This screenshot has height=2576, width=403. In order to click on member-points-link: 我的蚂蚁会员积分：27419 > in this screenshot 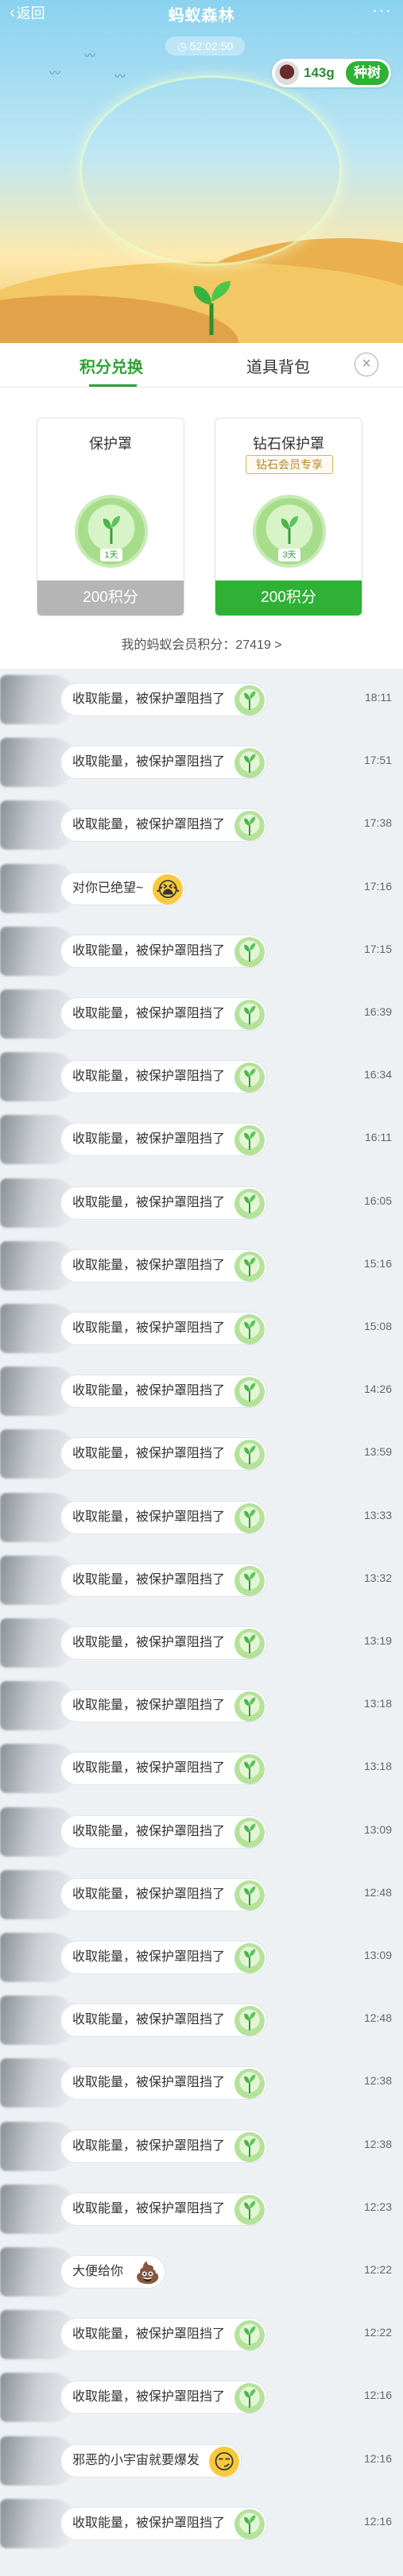, I will do `click(201, 643)`.